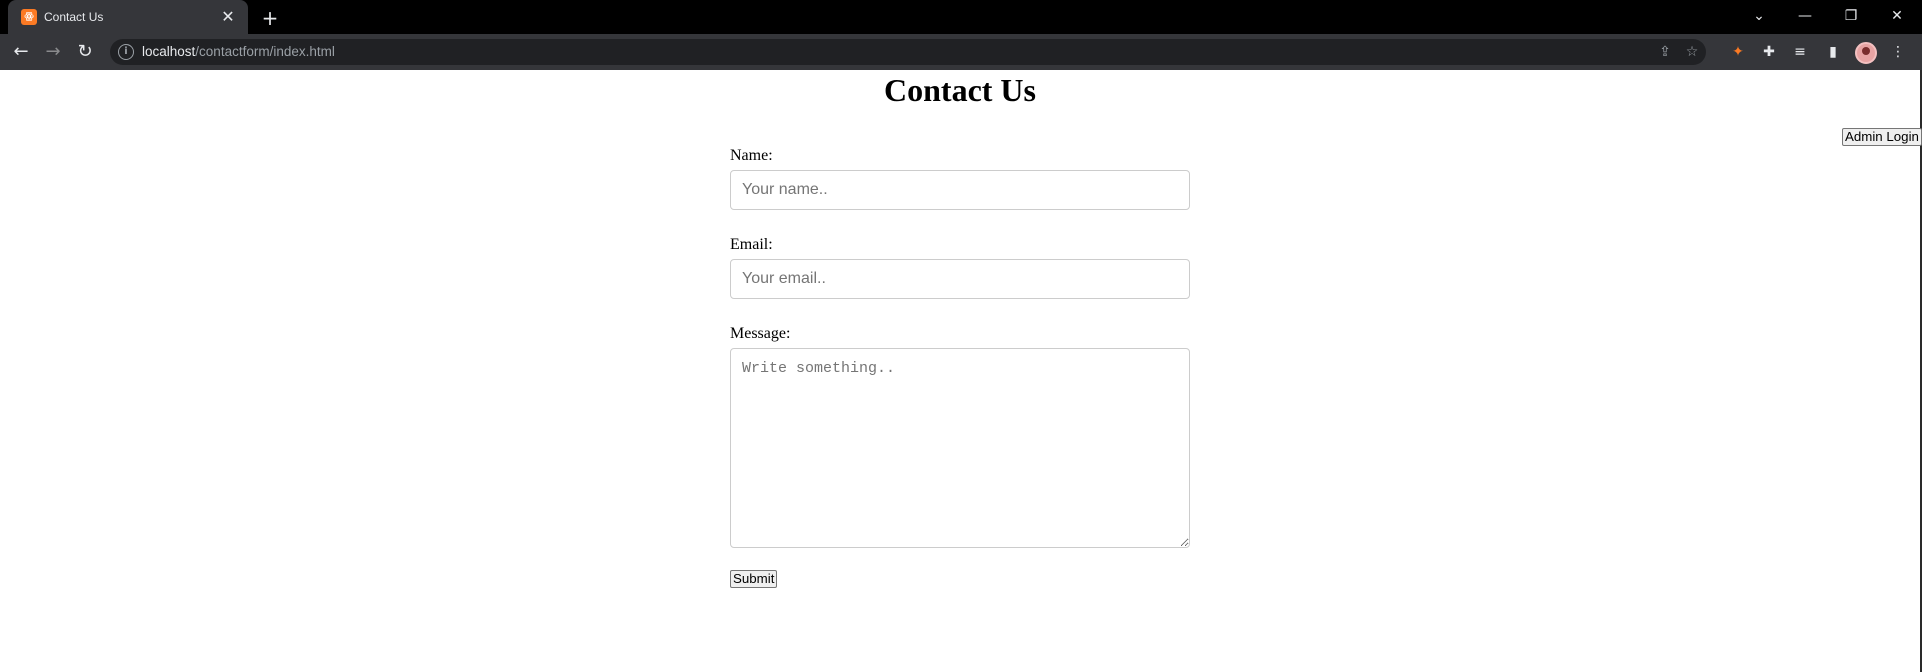 The image size is (1922, 672). I want to click on email-input, so click(960, 279).